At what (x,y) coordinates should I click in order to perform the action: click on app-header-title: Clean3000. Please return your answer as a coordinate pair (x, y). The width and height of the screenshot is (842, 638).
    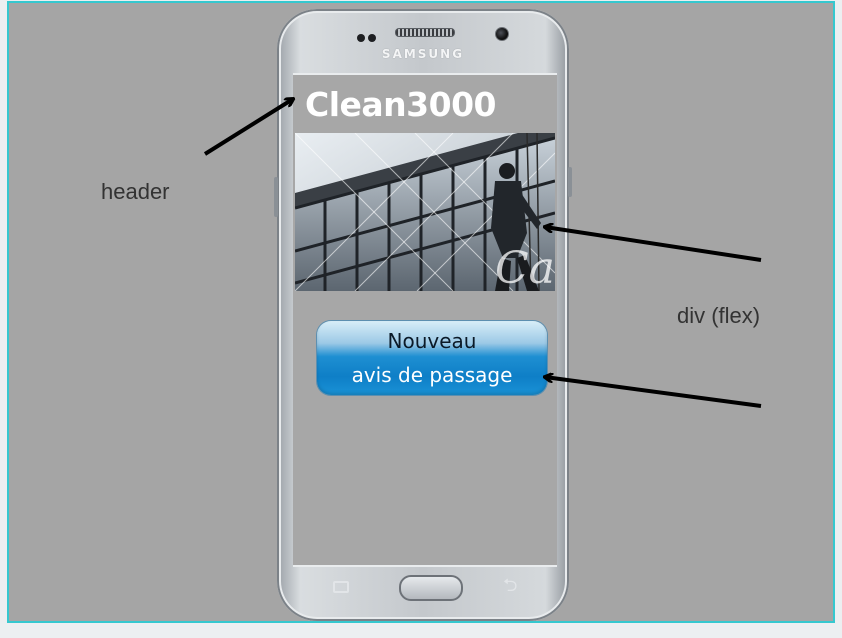
    Looking at the image, I should click on (401, 104).